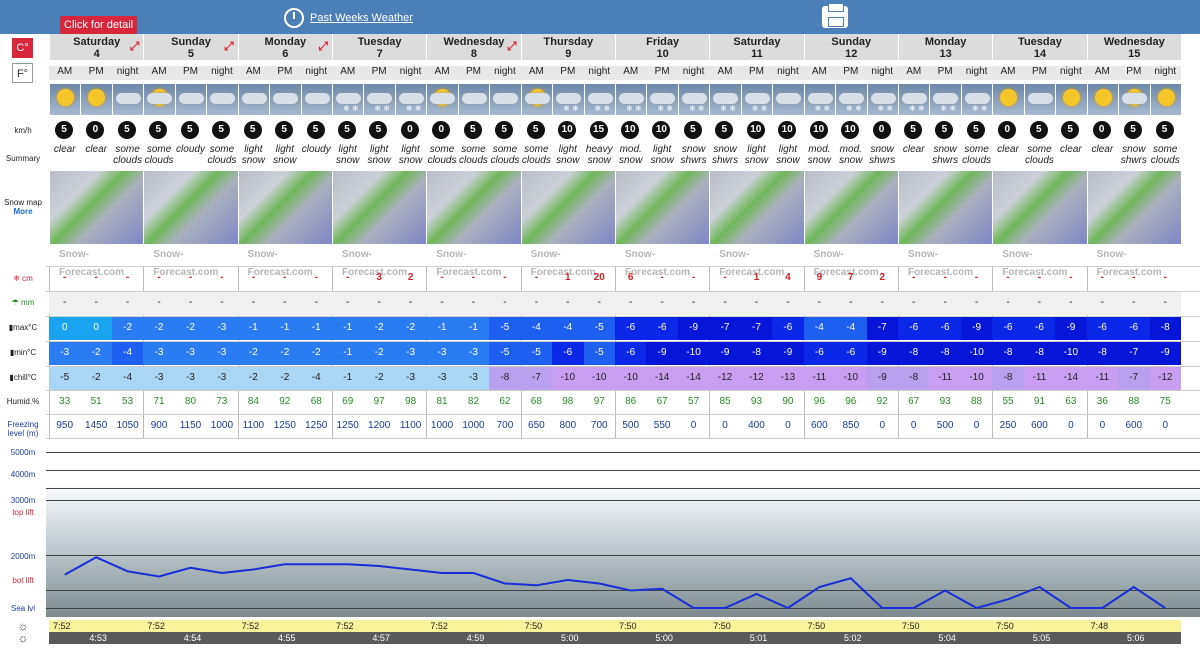 The height and width of the screenshot is (658, 1200). What do you see at coordinates (99, 25) in the screenshot?
I see `detail-tooltip: Click for detail` at bounding box center [99, 25].